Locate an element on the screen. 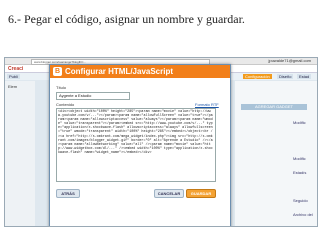 The width and height of the screenshot is (320, 240). back-button: ATRÁS is located at coordinates (68, 193).